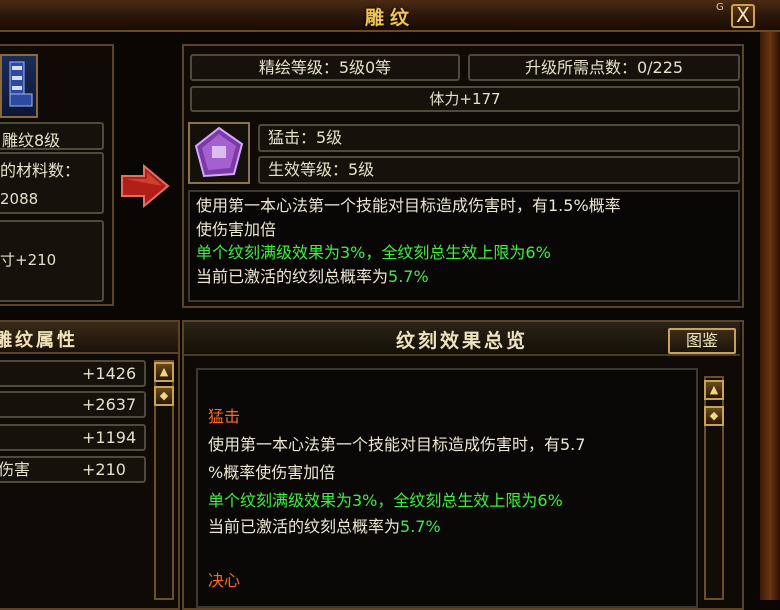 This screenshot has width=780, height=610. I want to click on carving-gem-icon, so click(219, 152).